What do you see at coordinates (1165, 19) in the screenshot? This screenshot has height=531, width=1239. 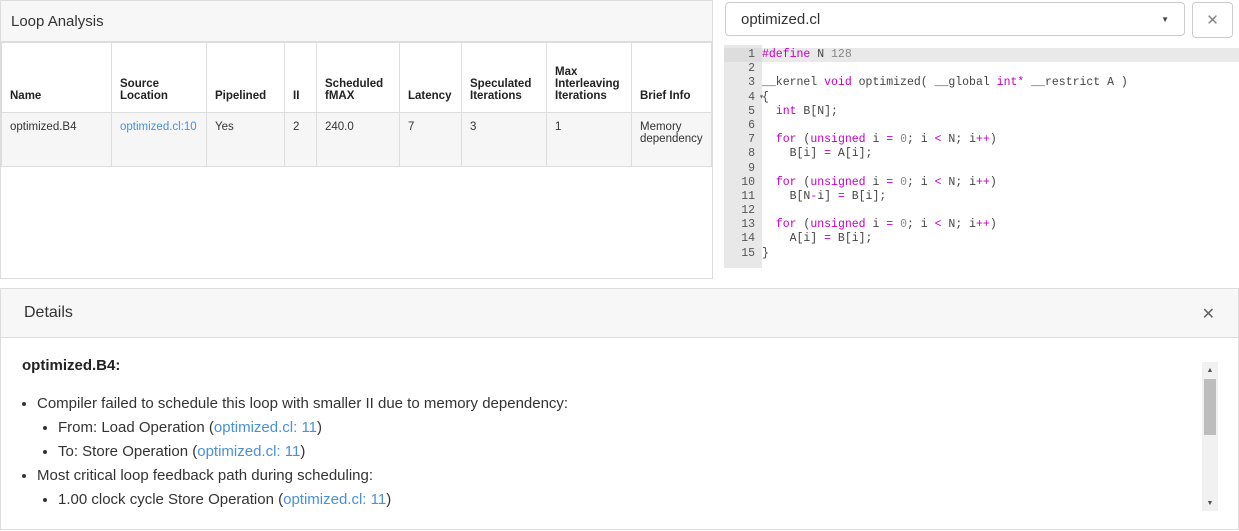 I see `chevron-down-icon: ▼` at bounding box center [1165, 19].